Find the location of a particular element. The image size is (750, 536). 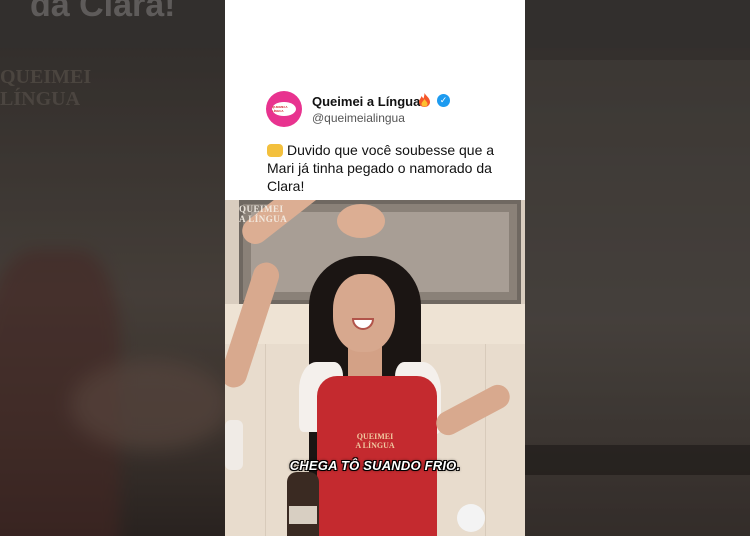

video-subtitle: CHEGA TÔ SUANDO FRIO. is located at coordinates (375, 465).